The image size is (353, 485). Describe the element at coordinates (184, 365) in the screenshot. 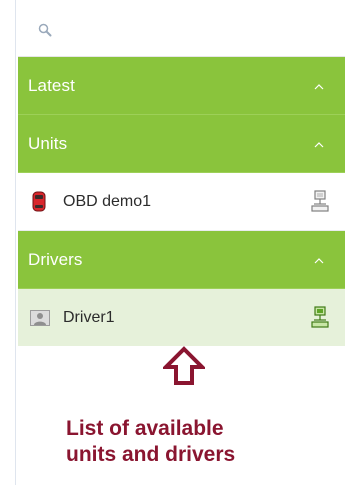

I see `arrow-up-icon` at that location.